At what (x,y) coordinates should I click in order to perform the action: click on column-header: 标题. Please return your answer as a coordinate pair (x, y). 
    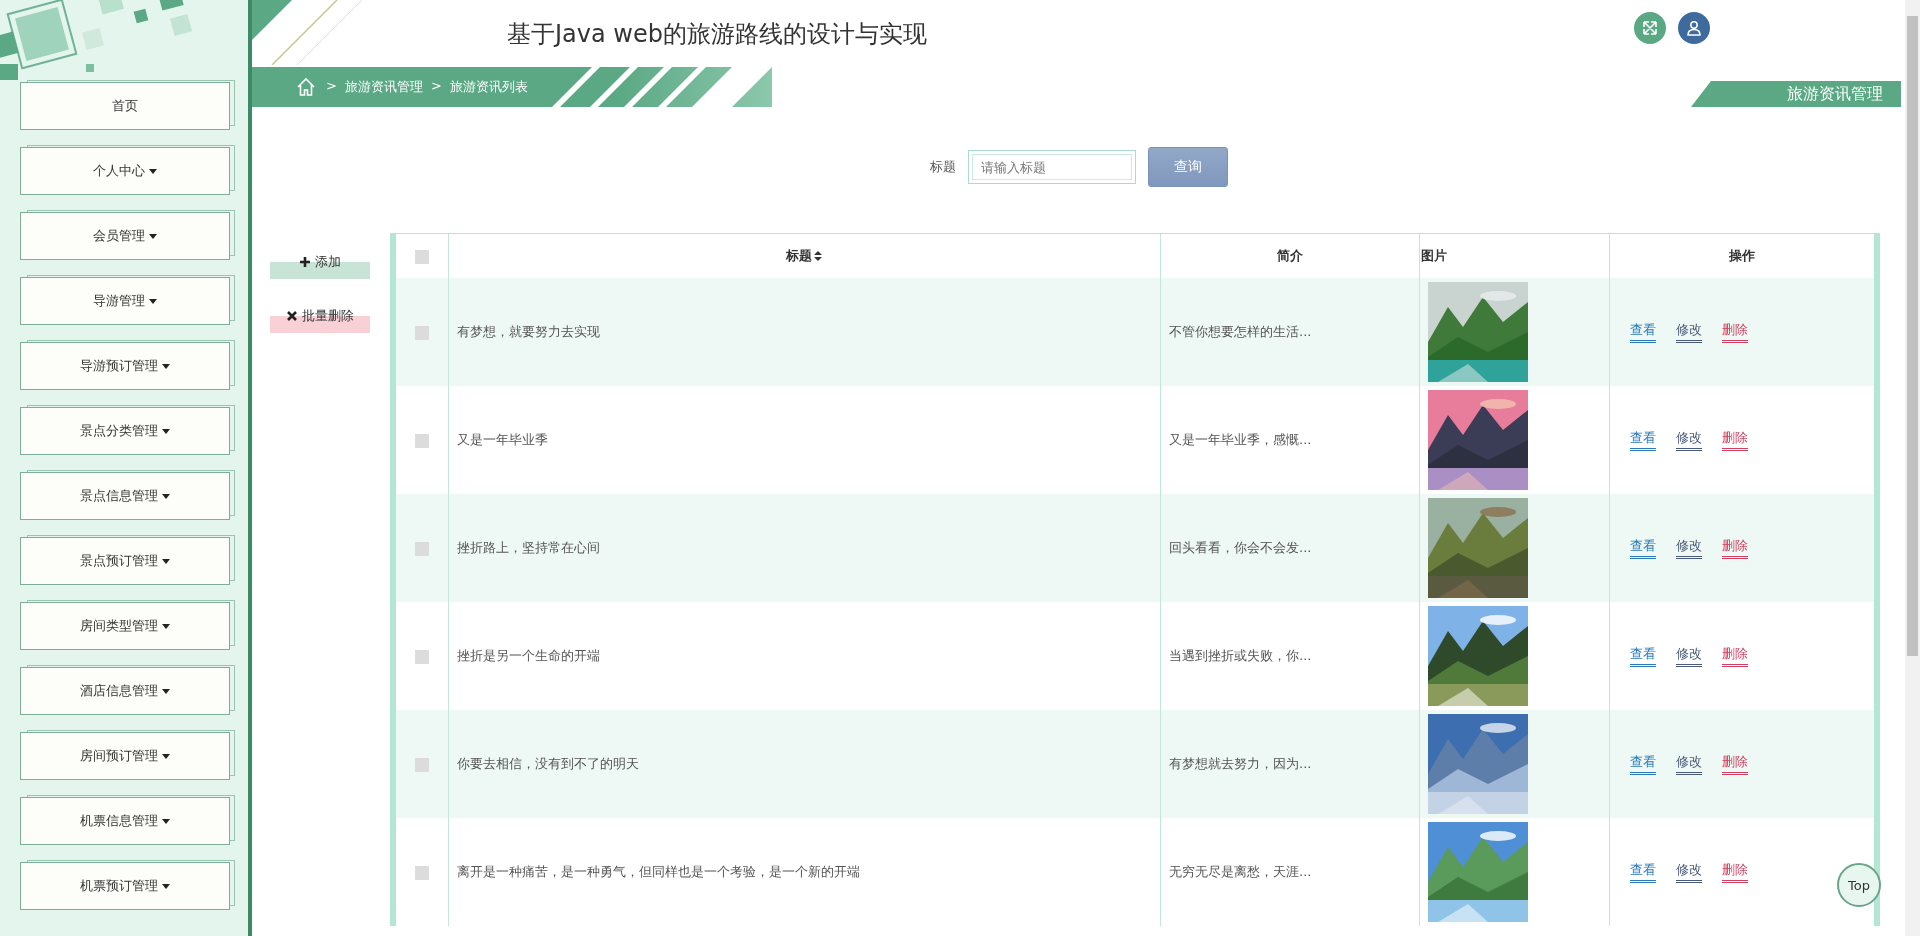
    Looking at the image, I should click on (804, 256).